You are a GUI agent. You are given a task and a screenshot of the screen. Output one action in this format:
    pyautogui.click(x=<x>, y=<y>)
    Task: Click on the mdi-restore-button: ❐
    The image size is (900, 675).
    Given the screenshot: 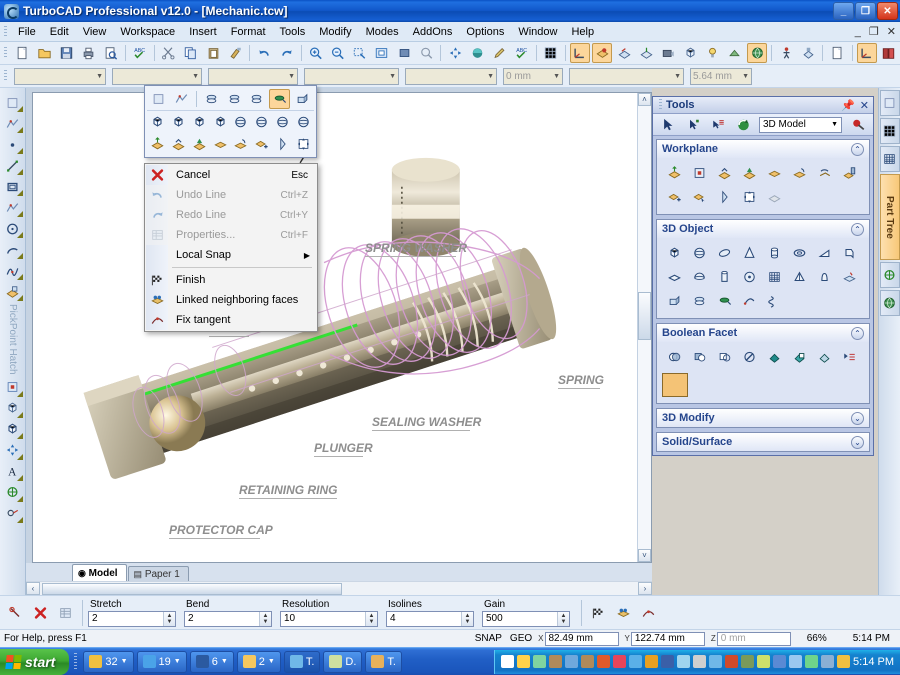 What is the action you would take?
    pyautogui.click(x=874, y=31)
    